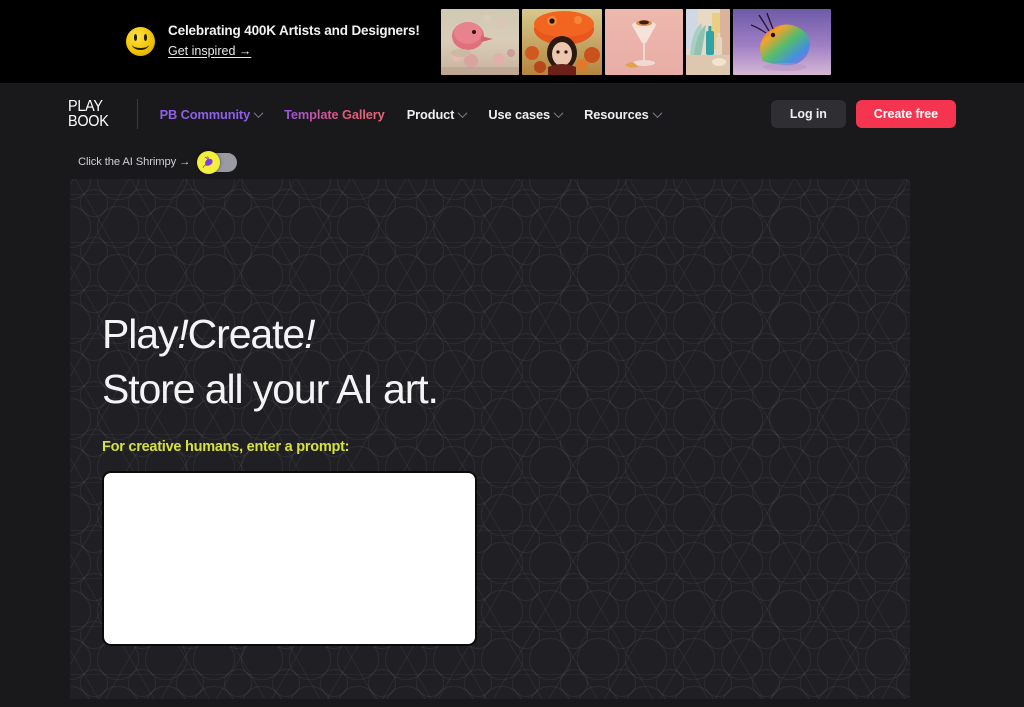 The height and width of the screenshot is (707, 1024). Describe the element at coordinates (209, 51) in the screenshot. I see `get-inspired-link: Get inspired →` at that location.